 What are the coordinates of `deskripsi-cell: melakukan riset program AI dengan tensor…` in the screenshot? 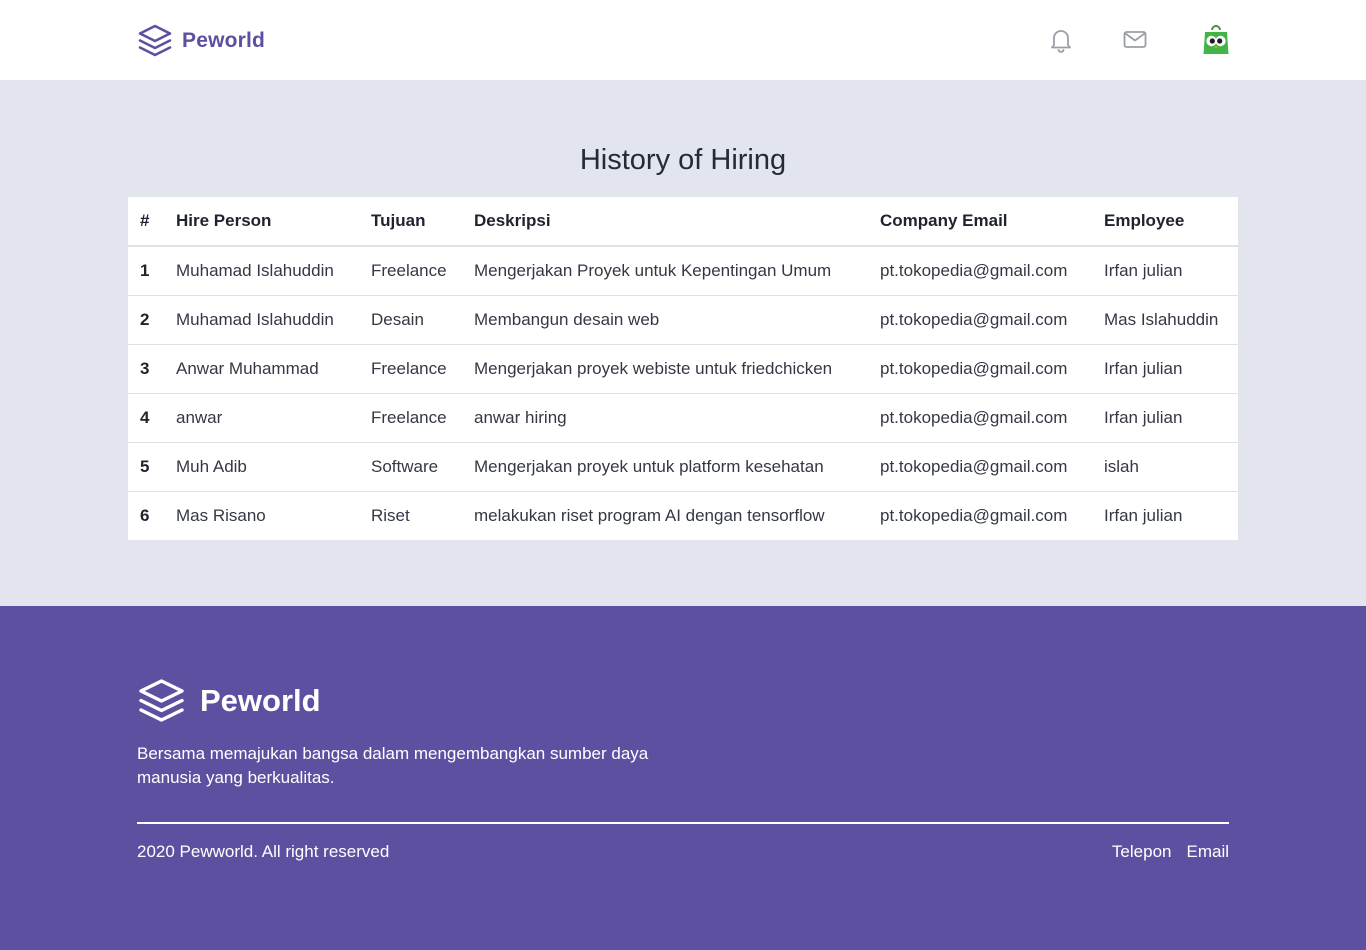 It's located at (649, 515).